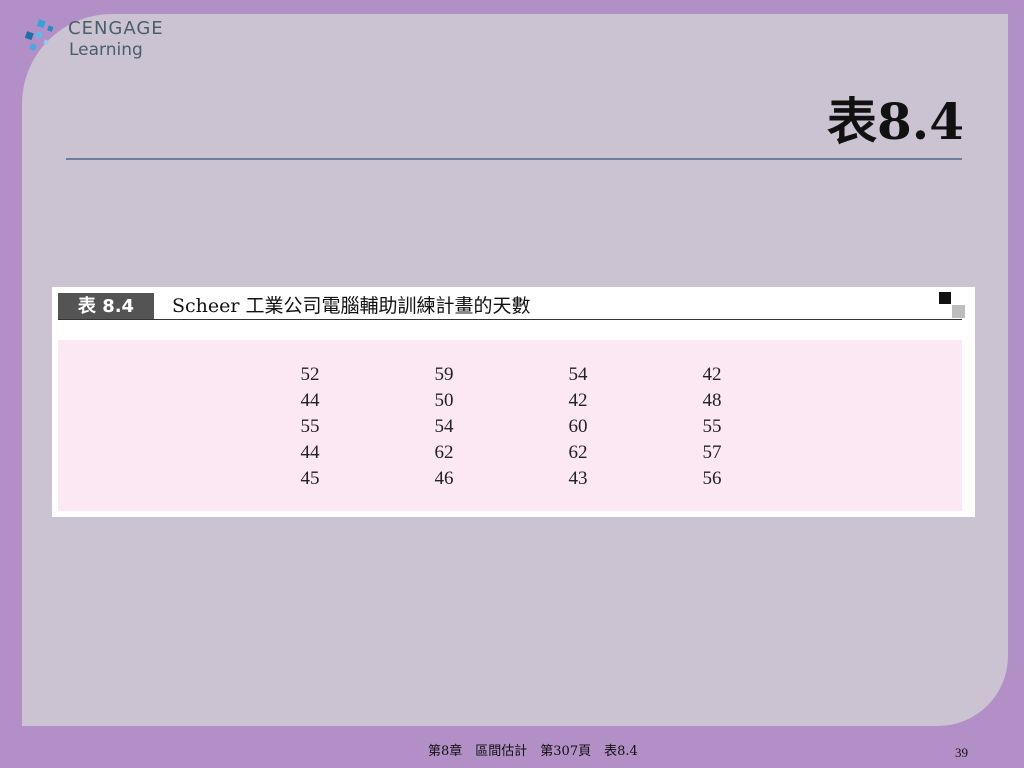 The image size is (1024, 768). What do you see at coordinates (578, 478) in the screenshot?
I see `table-cell: 43` at bounding box center [578, 478].